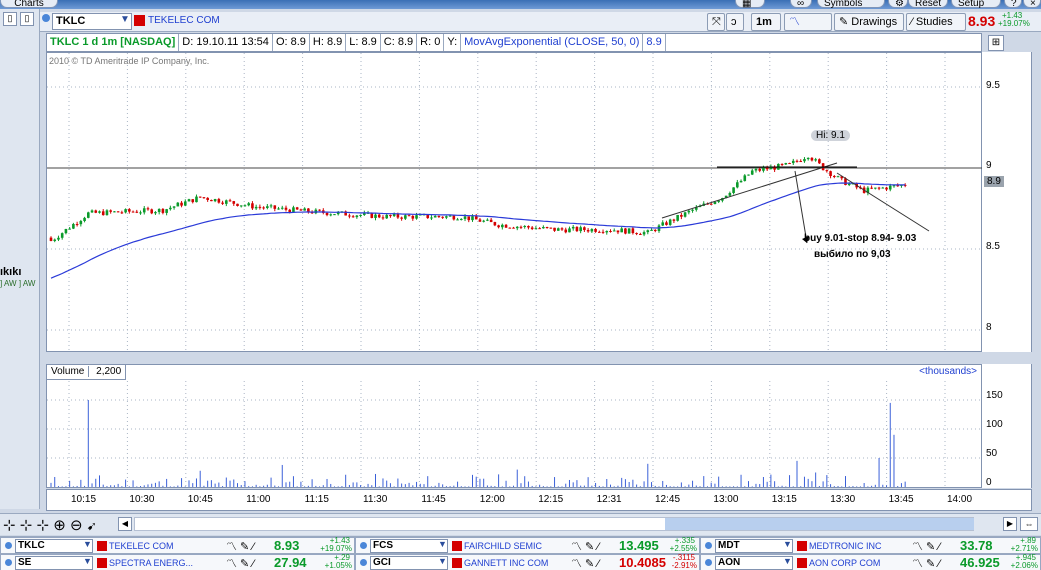 The height and width of the screenshot is (570, 1041). I want to click on watchlist-symbol: GCI, so click(409, 563).